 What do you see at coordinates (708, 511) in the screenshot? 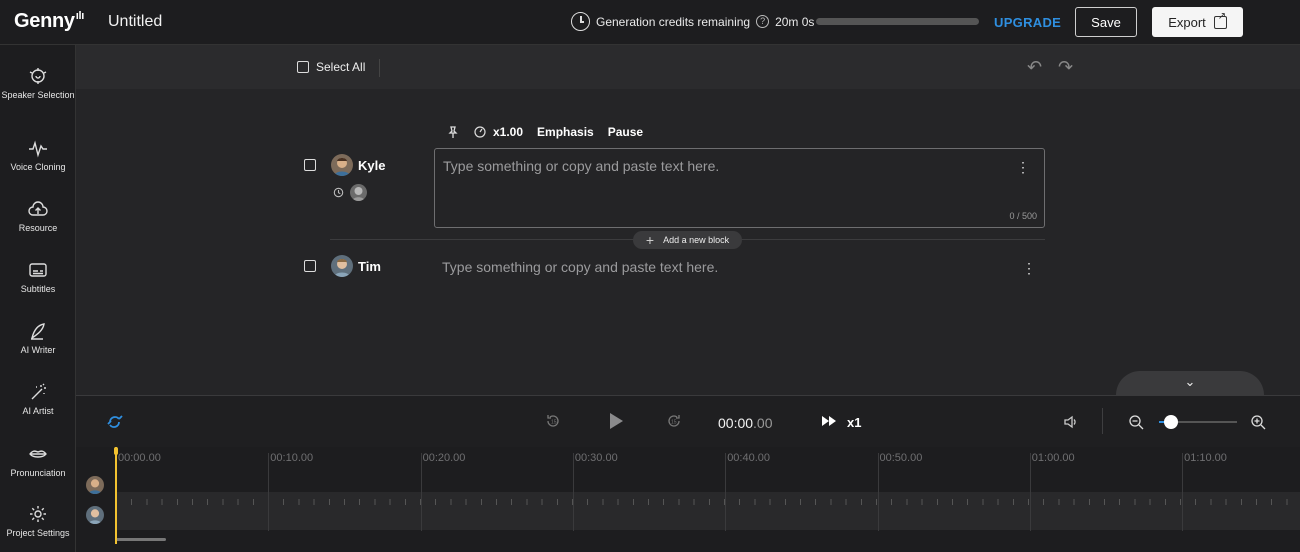
I see `audio-track` at bounding box center [708, 511].